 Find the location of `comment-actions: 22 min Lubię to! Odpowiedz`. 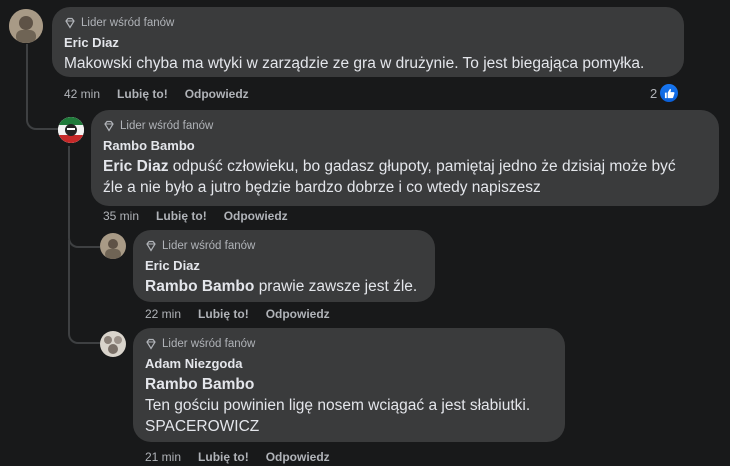

comment-actions: 22 min Lubię to! Odpowiedz is located at coordinates (237, 314).